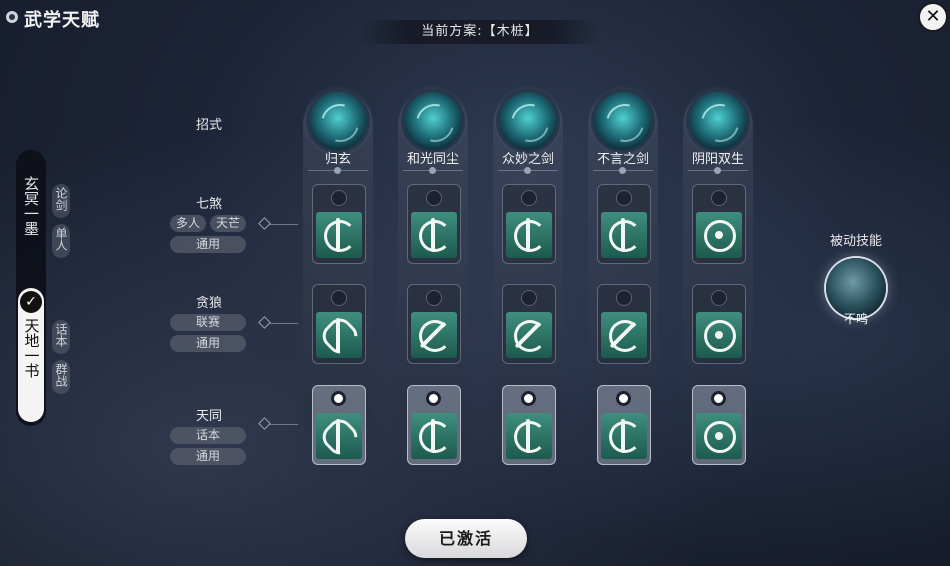 The width and height of the screenshot is (950, 566). I want to click on skill-name: 阴阳双生, so click(717, 159).